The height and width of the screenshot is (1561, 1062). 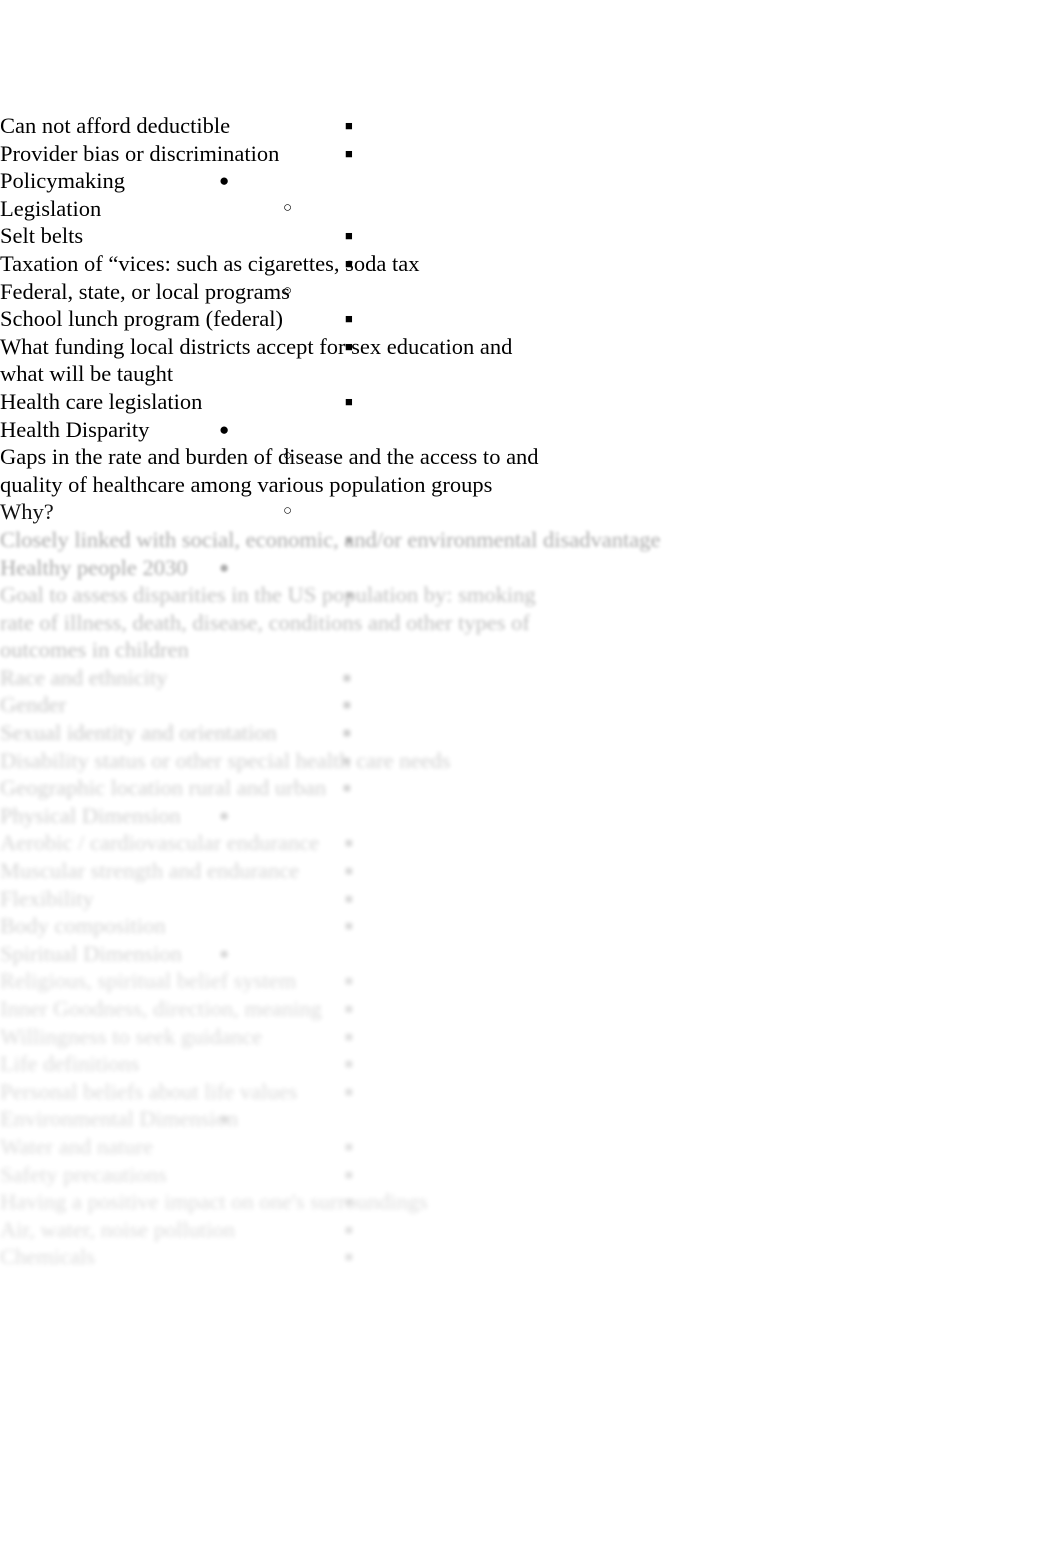 I want to click on outline-item-text: Race and ethnicity, so click(x=84, y=677).